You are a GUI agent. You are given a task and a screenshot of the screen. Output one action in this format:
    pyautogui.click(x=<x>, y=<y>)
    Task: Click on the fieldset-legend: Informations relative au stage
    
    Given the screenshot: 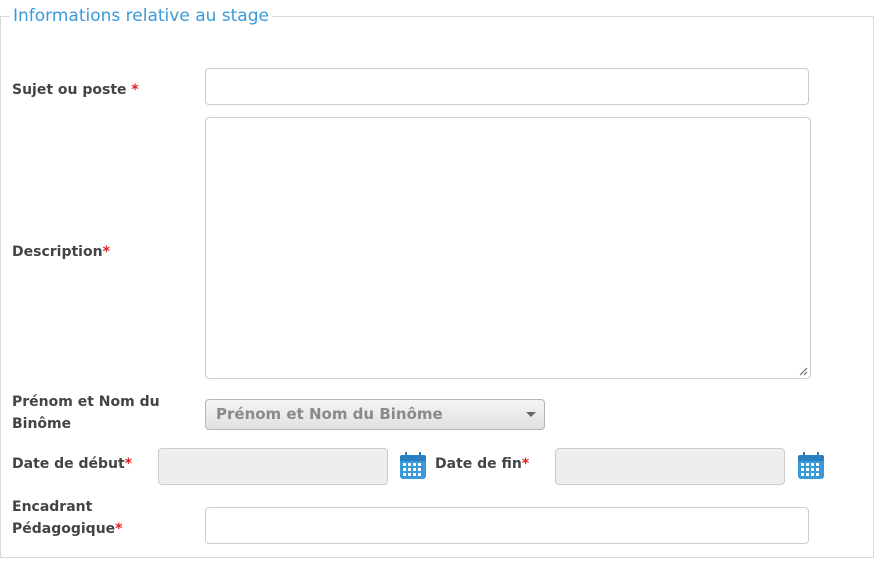 What is the action you would take?
    pyautogui.click(x=141, y=16)
    